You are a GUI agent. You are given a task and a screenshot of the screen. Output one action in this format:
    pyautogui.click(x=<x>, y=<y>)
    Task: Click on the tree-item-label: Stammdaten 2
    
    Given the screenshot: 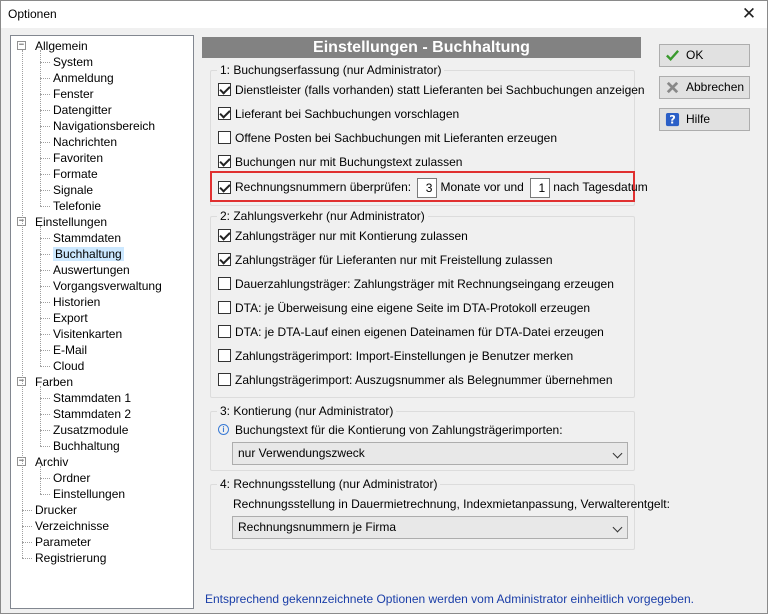 What is the action you would take?
    pyautogui.click(x=92, y=414)
    